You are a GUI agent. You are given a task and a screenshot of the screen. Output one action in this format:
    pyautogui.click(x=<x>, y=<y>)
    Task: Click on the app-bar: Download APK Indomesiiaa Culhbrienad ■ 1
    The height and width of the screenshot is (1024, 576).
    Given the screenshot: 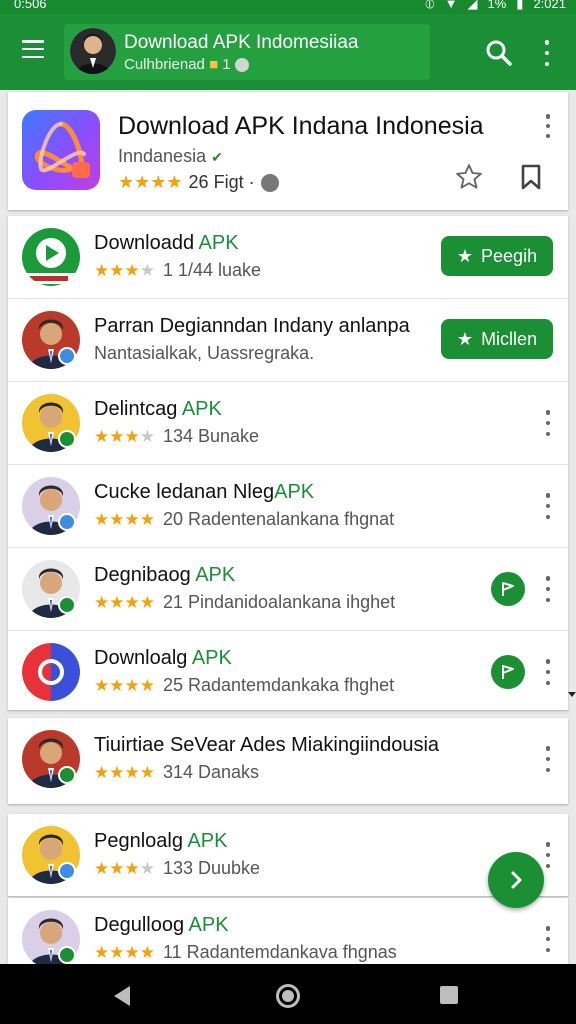 What is the action you would take?
    pyautogui.click(x=288, y=52)
    